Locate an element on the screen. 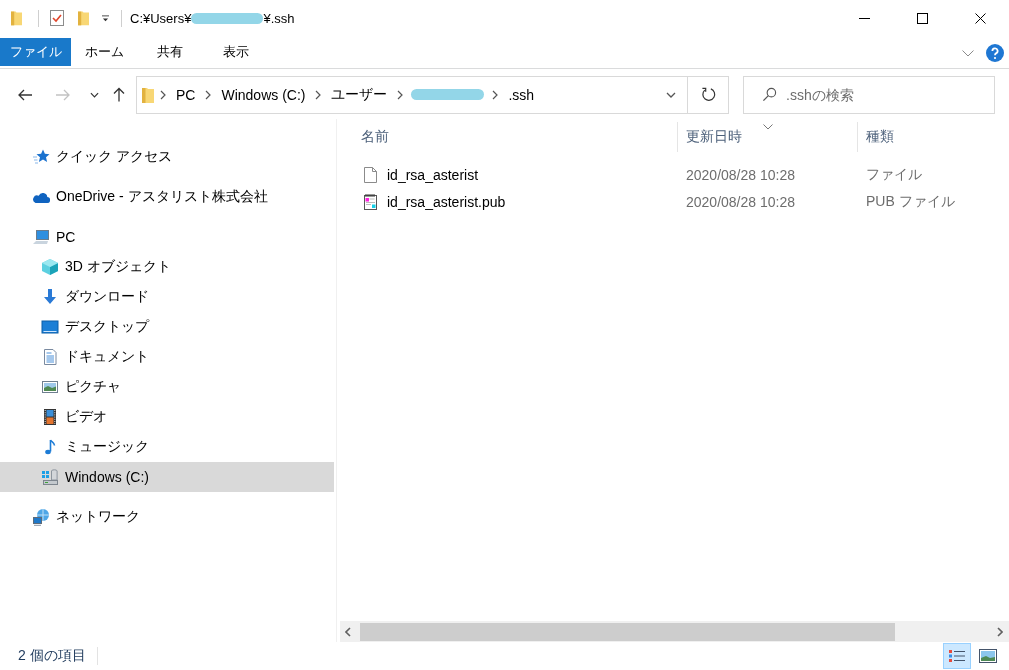  sidebar-item: ビデオ is located at coordinates (167, 417).